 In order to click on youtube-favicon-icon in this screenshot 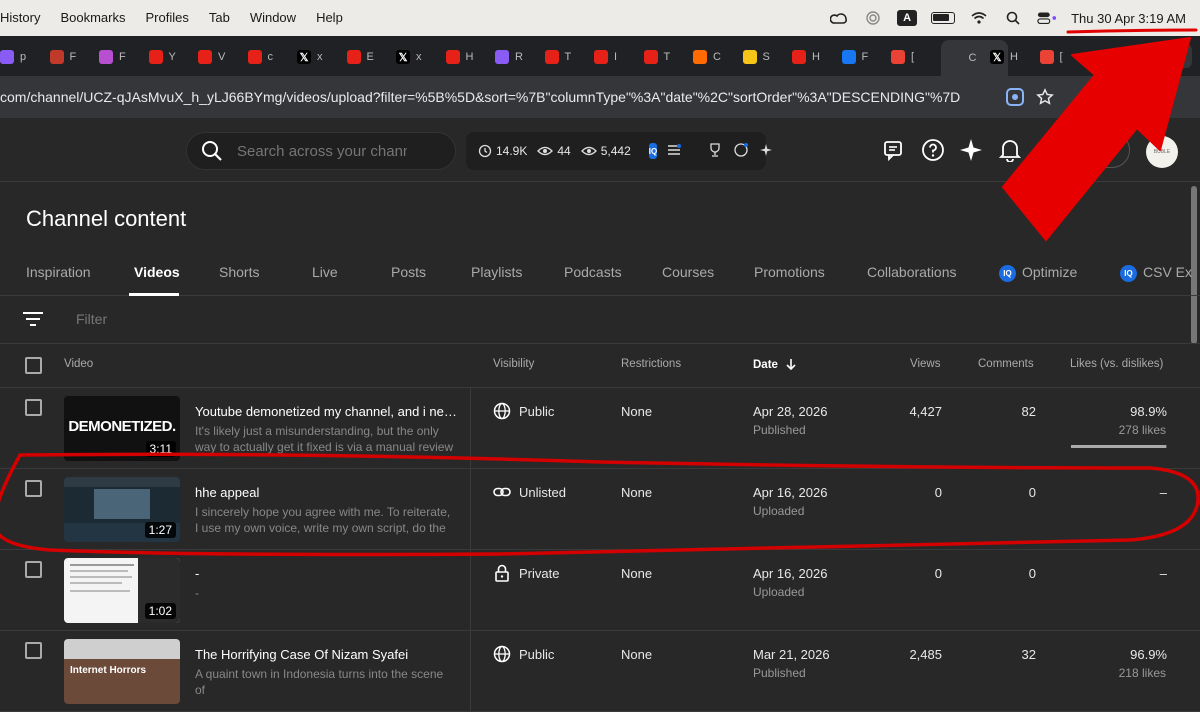, I will do `click(601, 57)`.